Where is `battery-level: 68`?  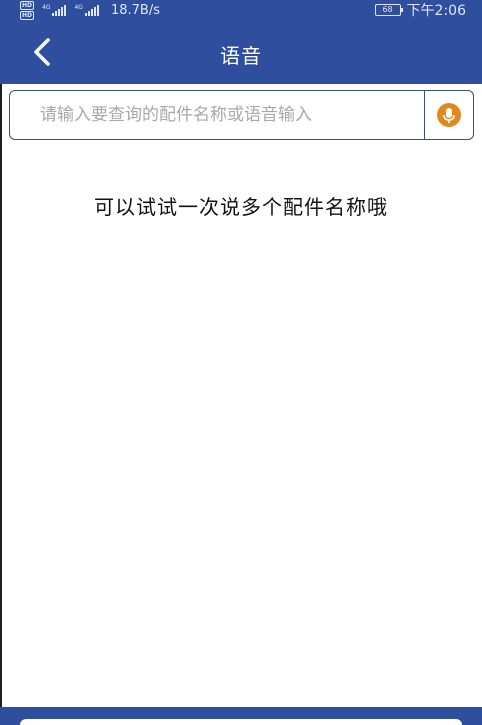
battery-level: 68 is located at coordinates (387, 9).